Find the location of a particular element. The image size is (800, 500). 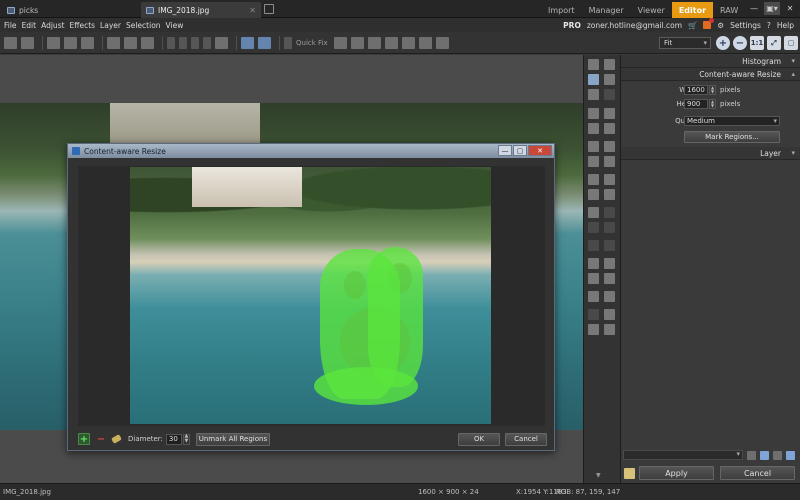

zoom-out-icon: − is located at coordinates (740, 43).